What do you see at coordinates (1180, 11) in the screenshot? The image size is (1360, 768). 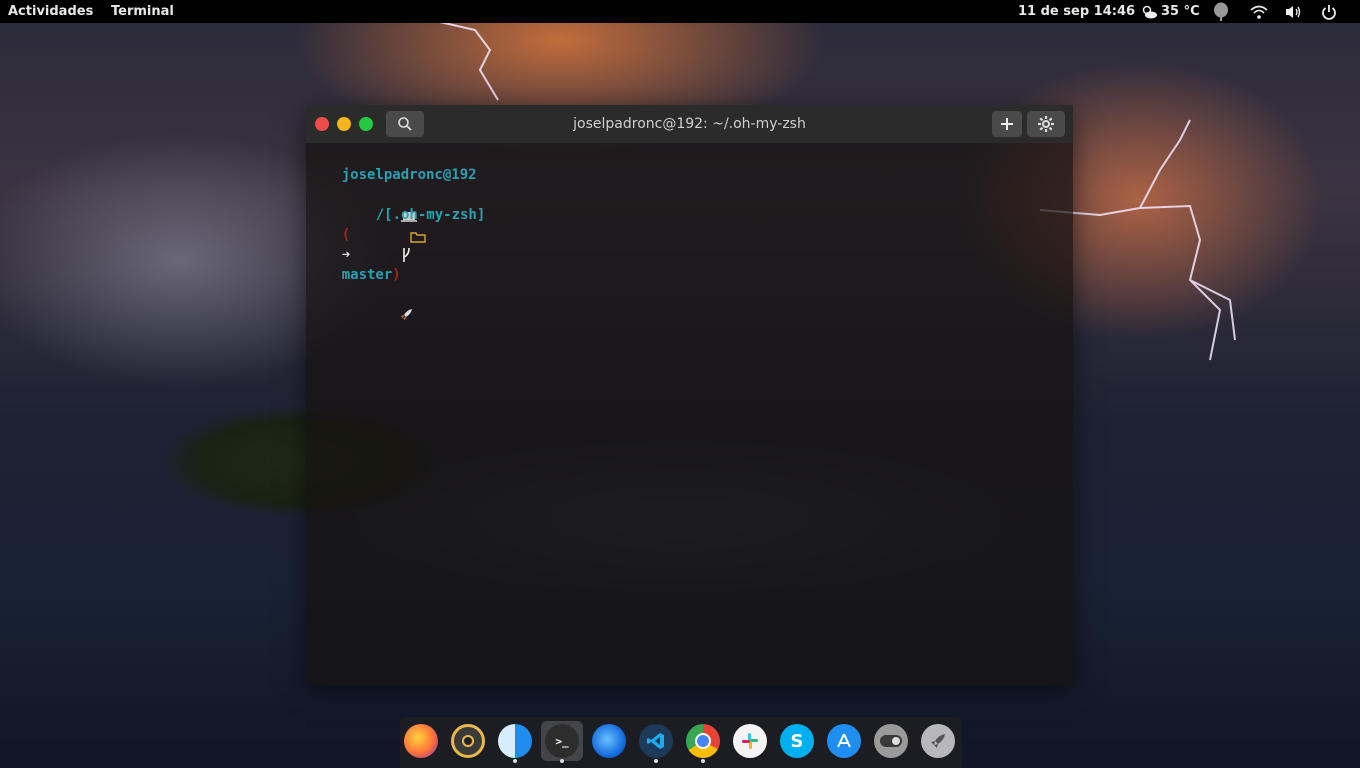 I see `temperature: 35 °C` at bounding box center [1180, 11].